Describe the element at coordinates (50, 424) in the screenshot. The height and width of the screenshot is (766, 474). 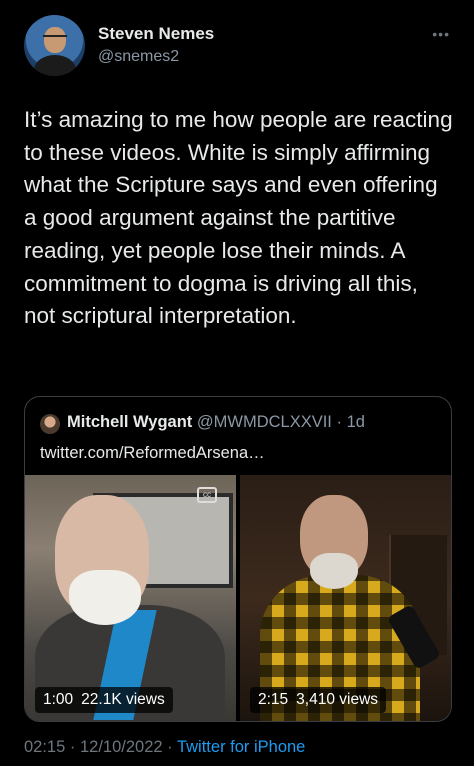
I see `quoted-author-avatar` at that location.